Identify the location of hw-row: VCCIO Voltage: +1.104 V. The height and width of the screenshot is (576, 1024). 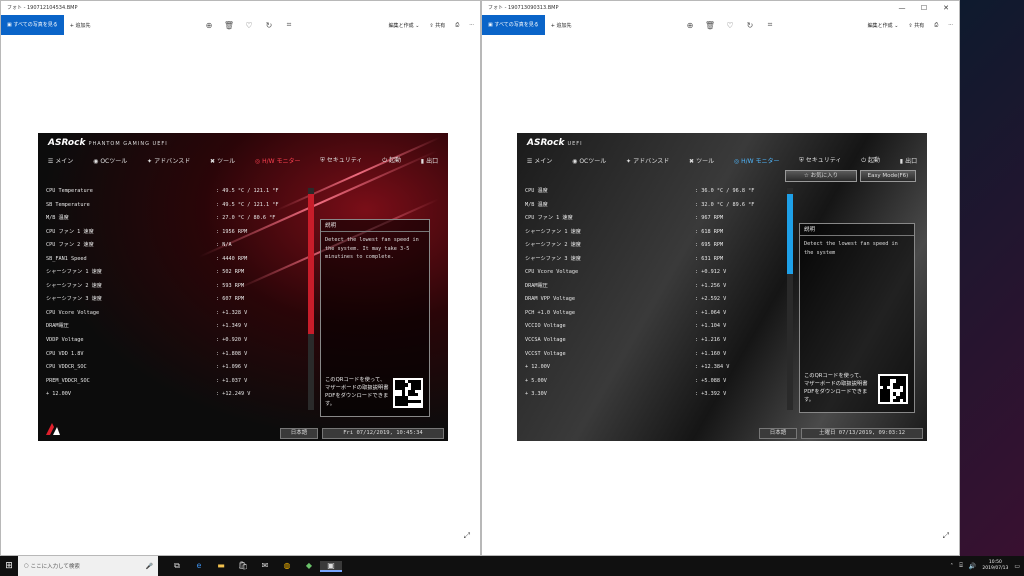
(656, 327).